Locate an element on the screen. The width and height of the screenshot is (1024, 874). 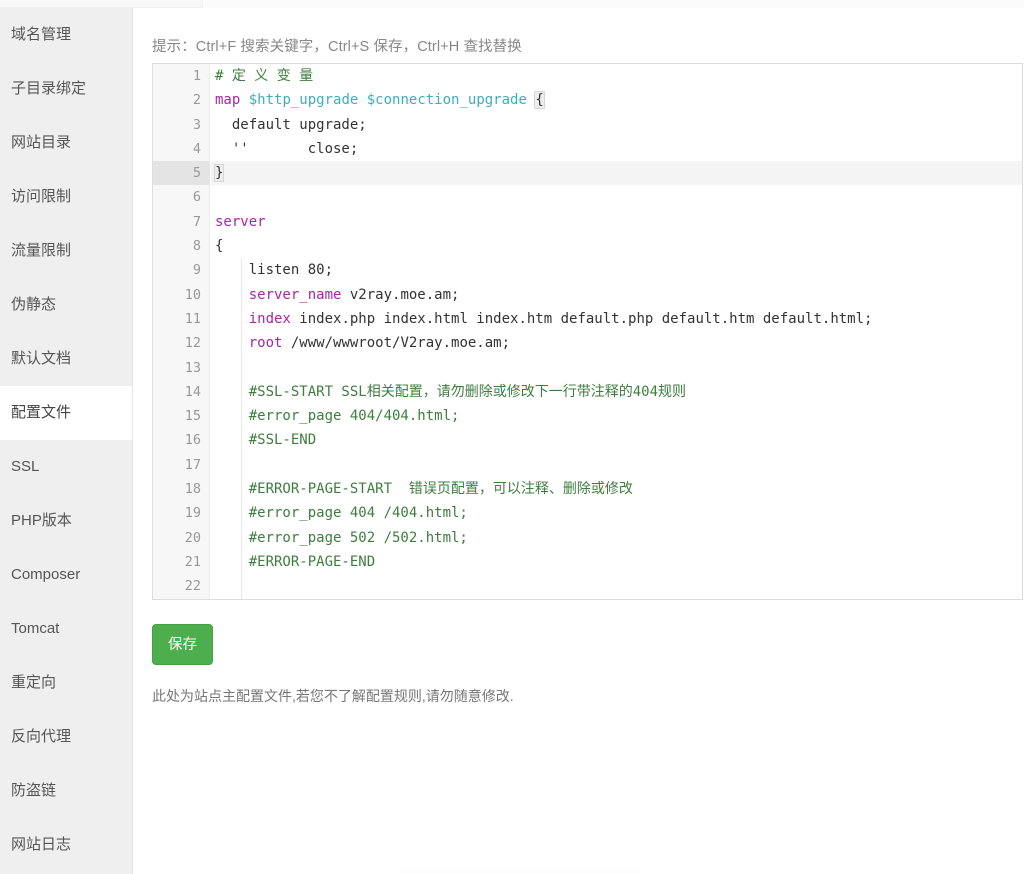
line-number: 10 is located at coordinates (192, 294).